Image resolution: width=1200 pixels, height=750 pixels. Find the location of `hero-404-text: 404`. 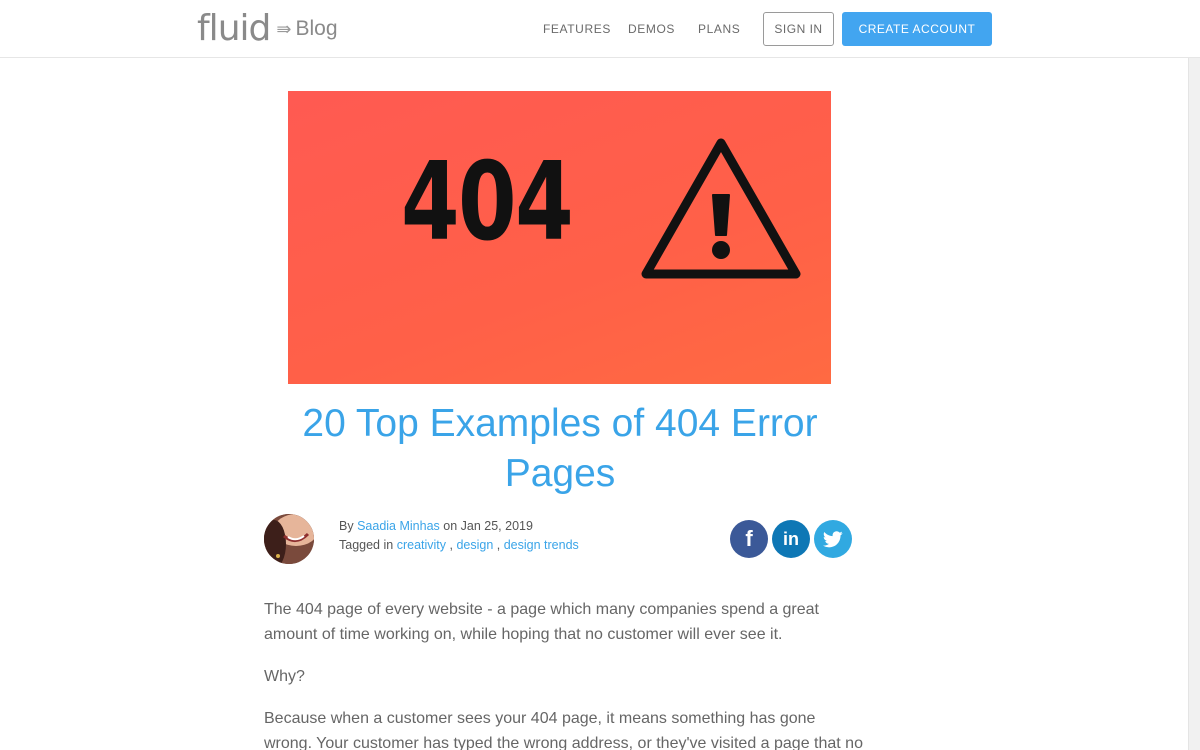

hero-404-text: 404 is located at coordinates (487, 202).